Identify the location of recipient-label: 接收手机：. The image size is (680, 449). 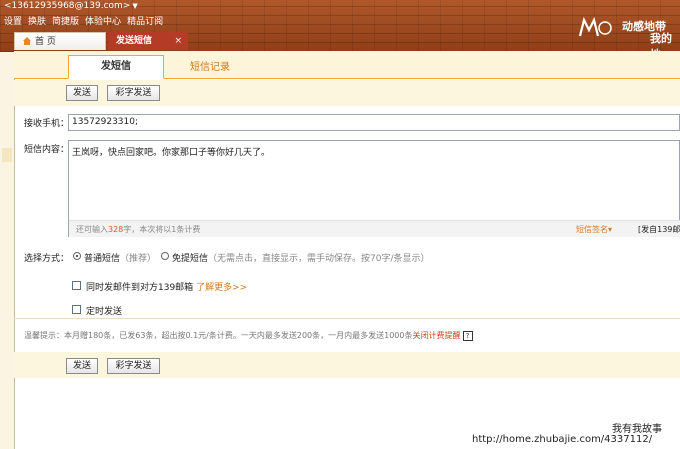
(47, 124).